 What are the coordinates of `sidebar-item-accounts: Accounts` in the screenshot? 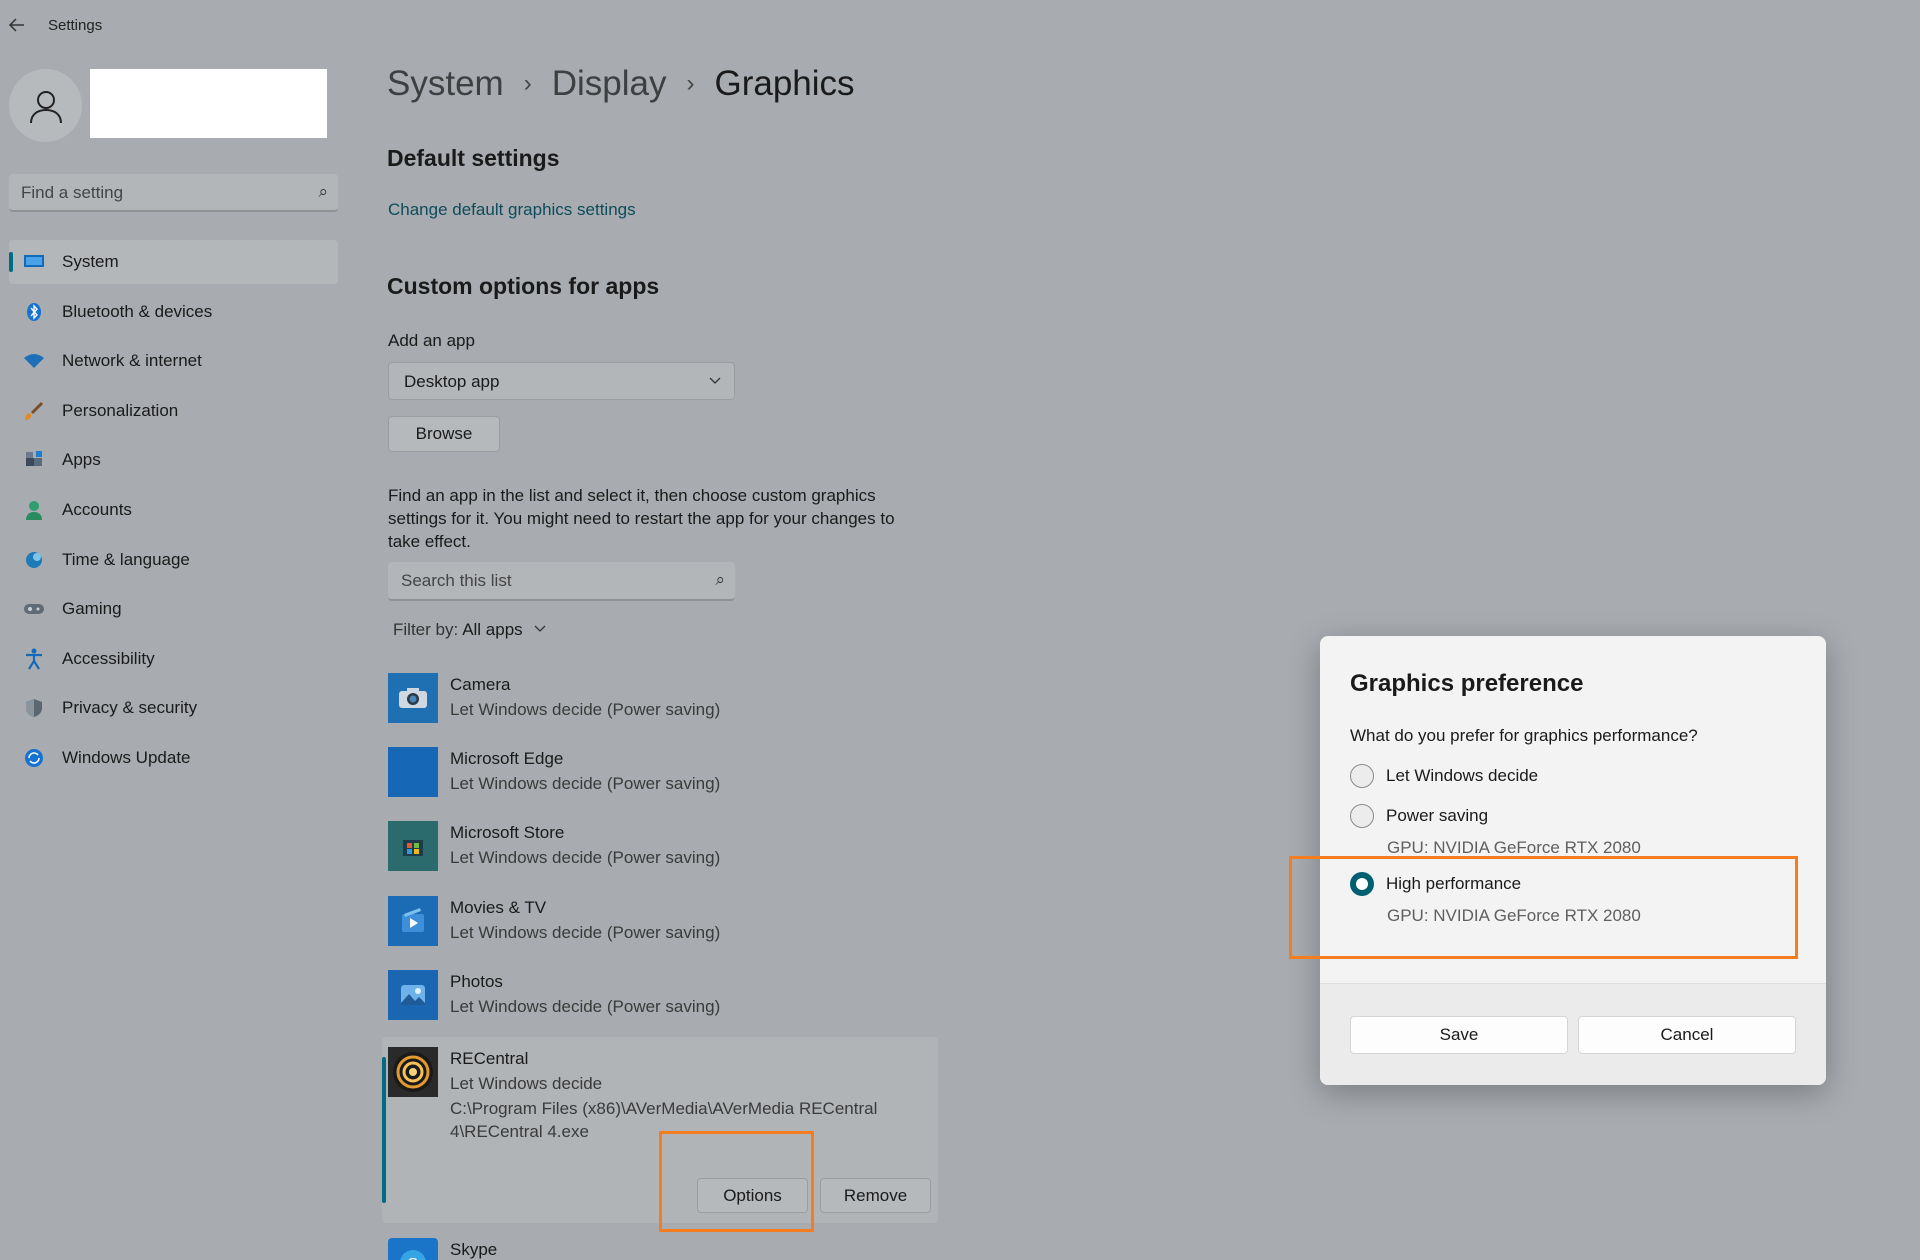 It's located at (173, 510).